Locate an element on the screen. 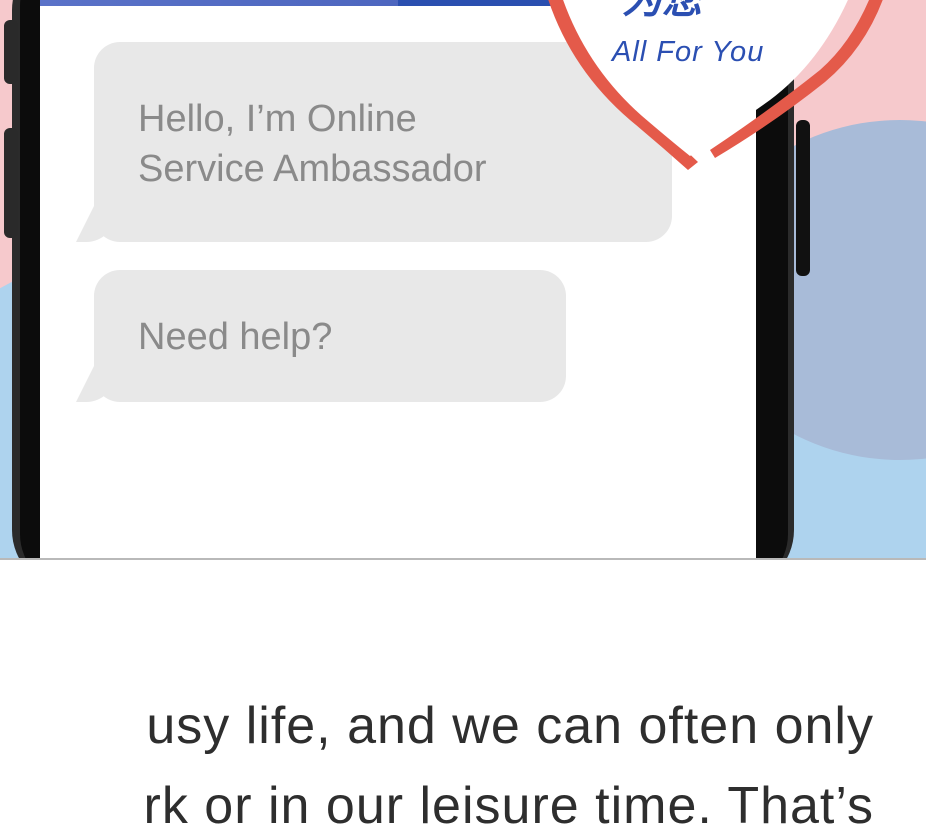  article-text-line: usy life, and we can often only is located at coordinates (510, 726).